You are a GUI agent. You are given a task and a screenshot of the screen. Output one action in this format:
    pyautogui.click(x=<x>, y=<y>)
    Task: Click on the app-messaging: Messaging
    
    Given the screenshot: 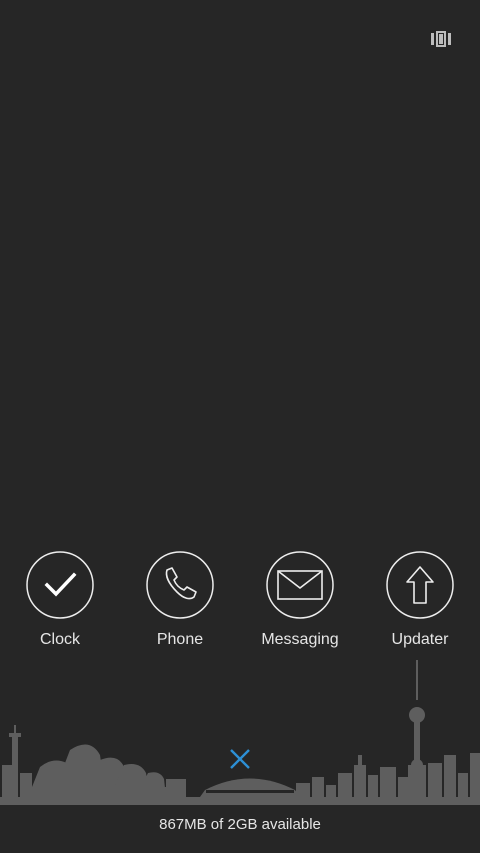 What is the action you would take?
    pyautogui.click(x=300, y=605)
    